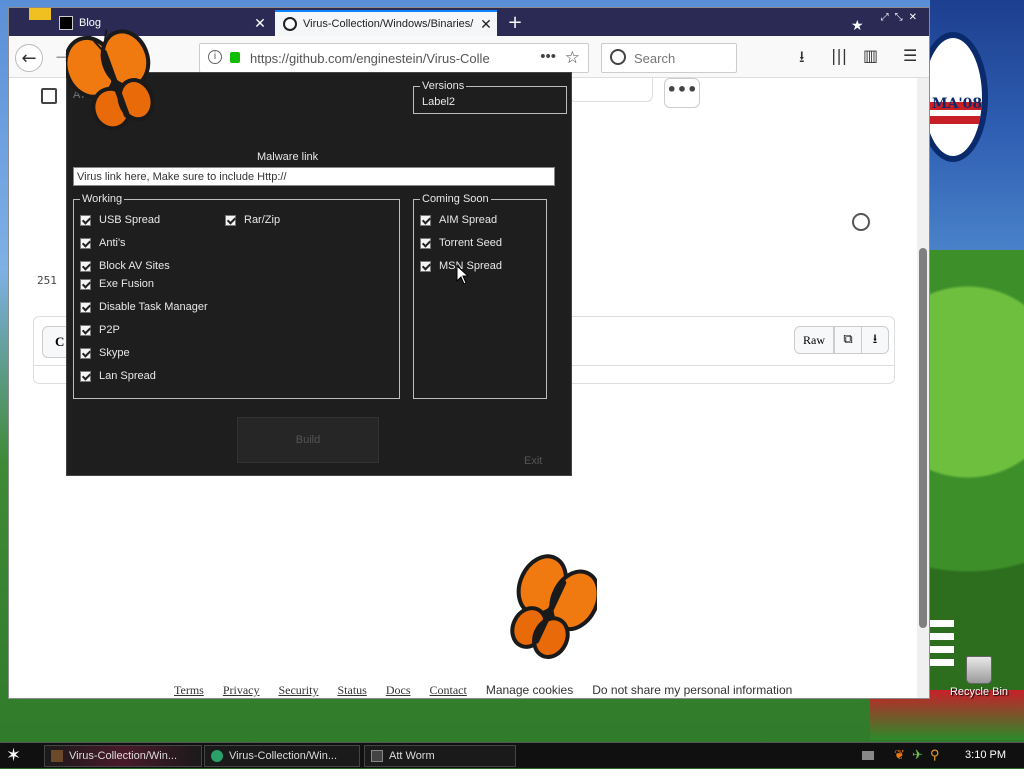 Image resolution: width=1024 pixels, height=769 pixels. I want to click on search-input: Search, so click(669, 58).